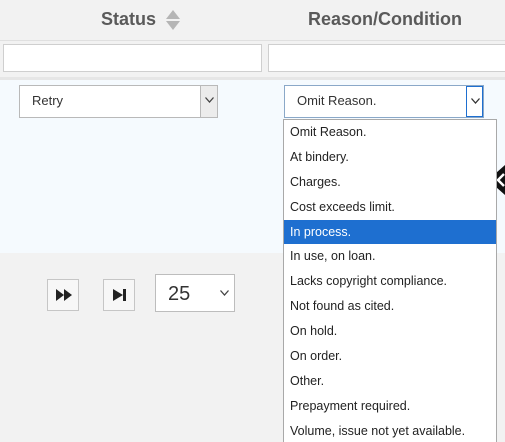 The image size is (505, 442). I want to click on page-size-value: 25, so click(179, 294).